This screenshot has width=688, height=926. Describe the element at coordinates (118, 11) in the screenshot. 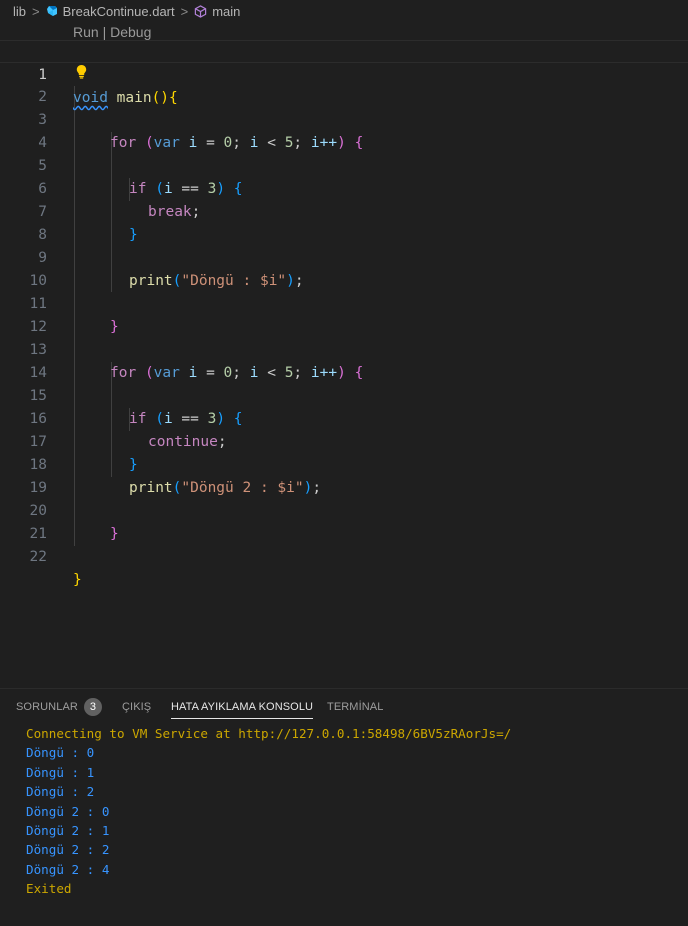

I see `breadcrumb-file-label: BreakContinue.dart` at that location.